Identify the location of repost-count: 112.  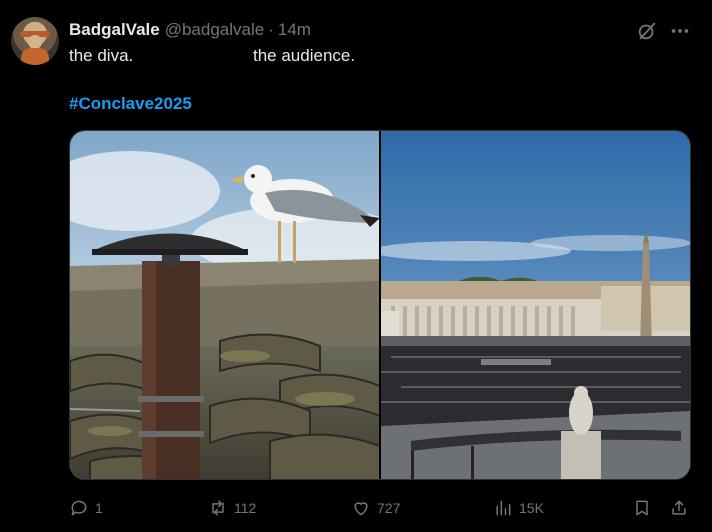
(245, 508).